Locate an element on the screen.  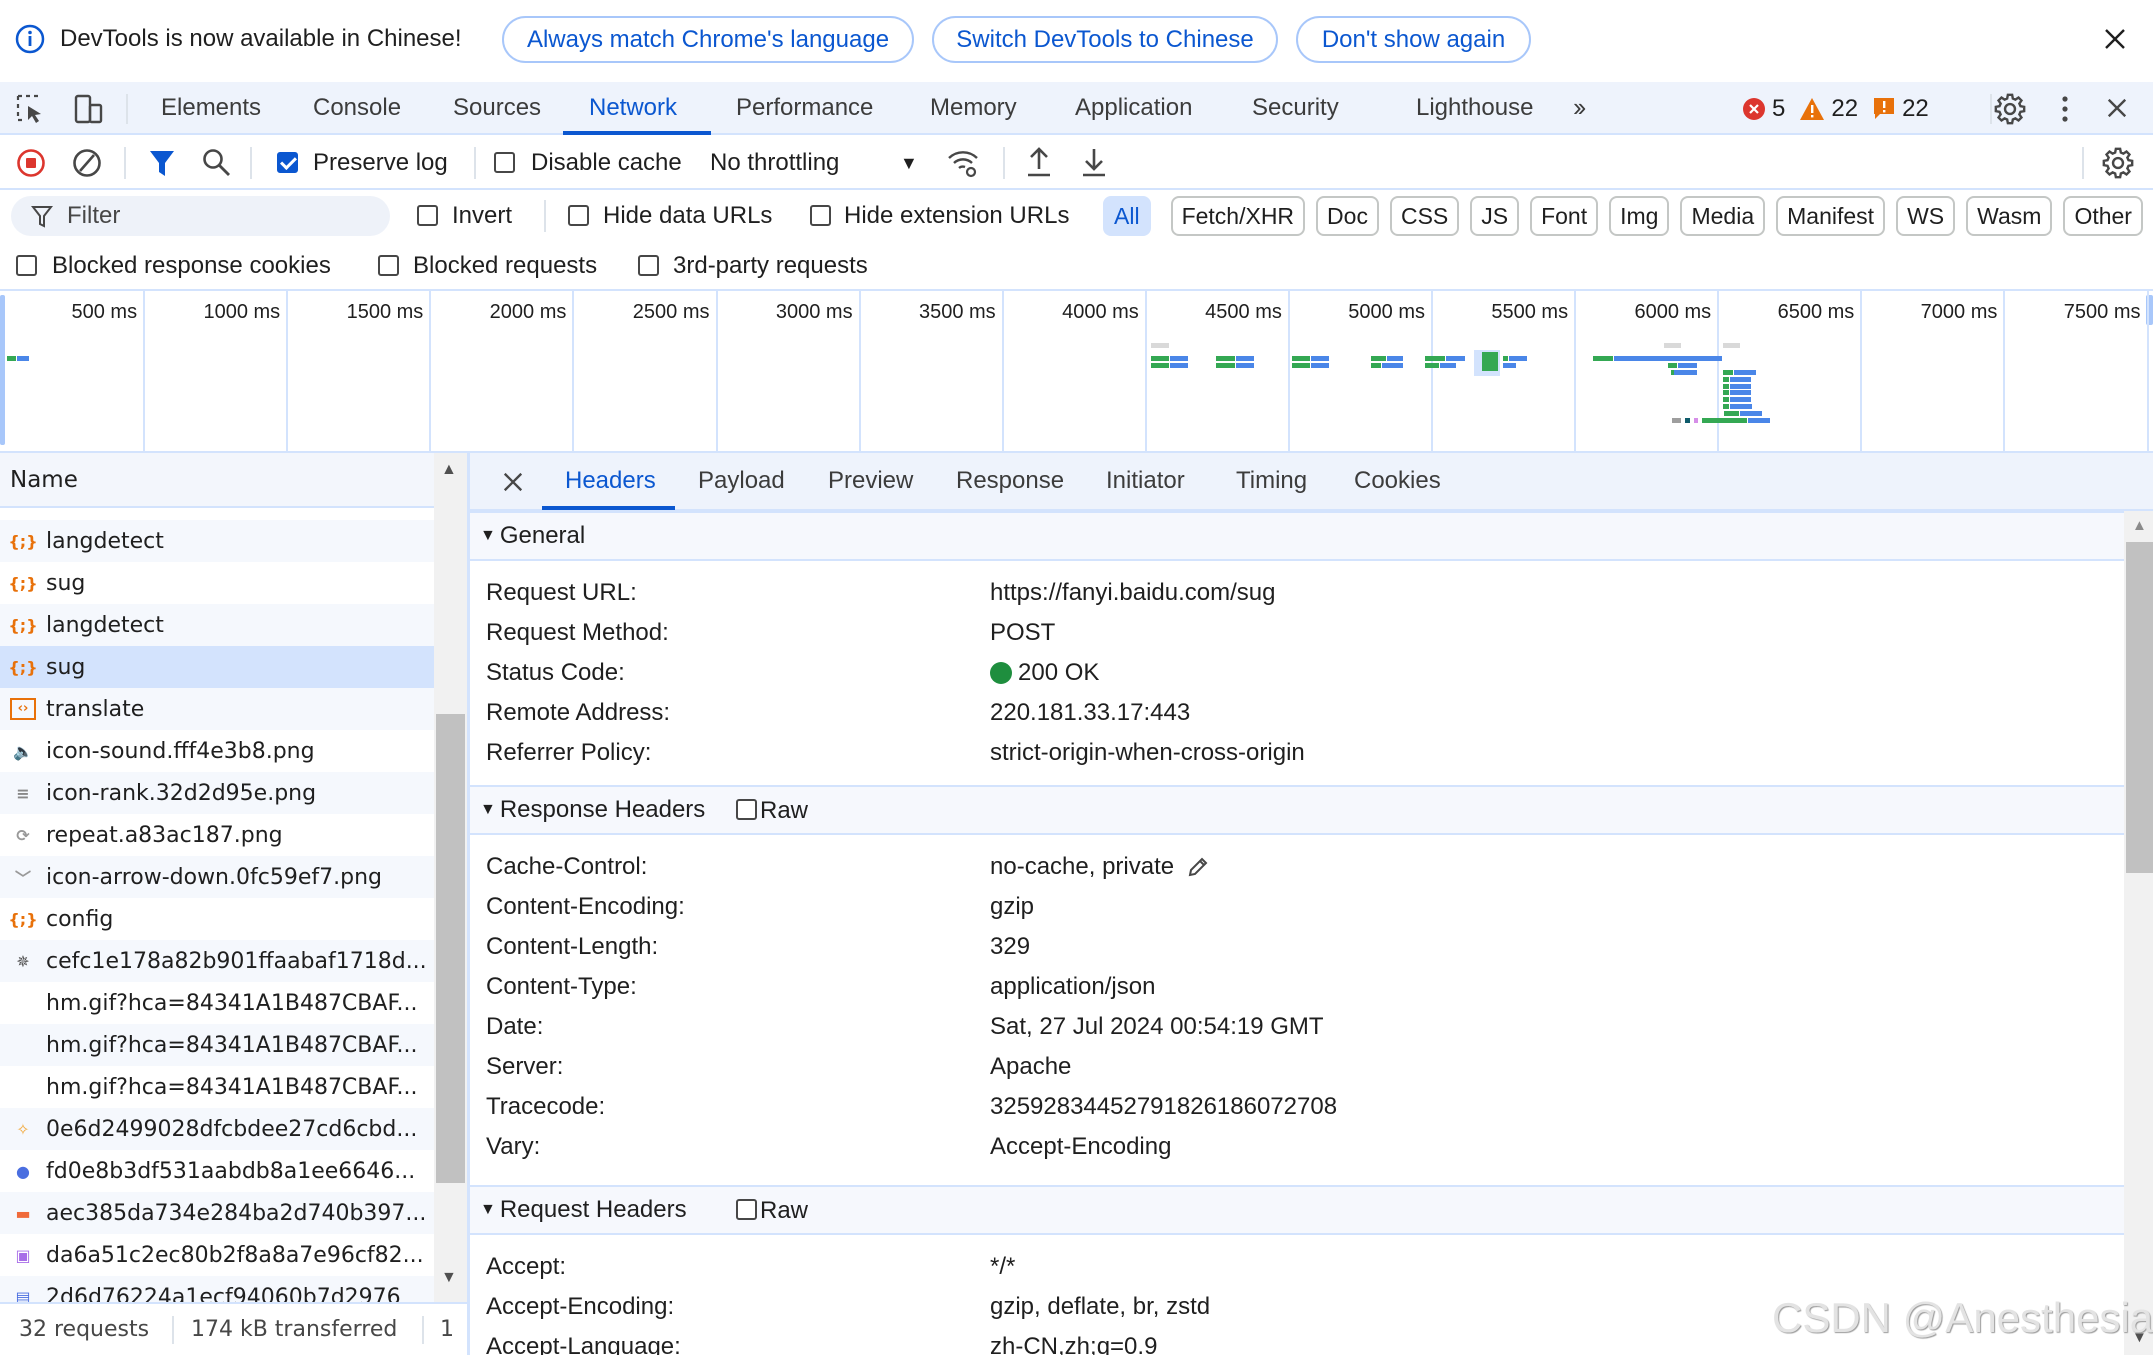
invert-checkbox is located at coordinates (427, 215).